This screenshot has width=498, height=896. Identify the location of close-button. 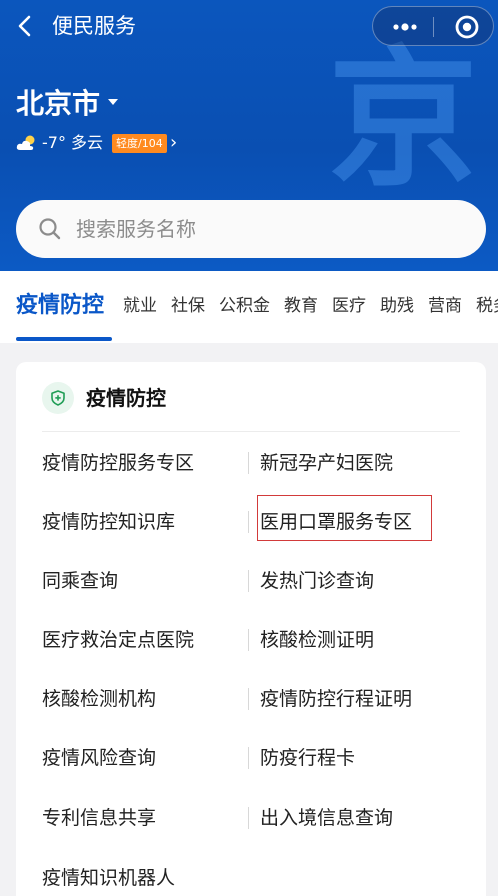
(467, 27).